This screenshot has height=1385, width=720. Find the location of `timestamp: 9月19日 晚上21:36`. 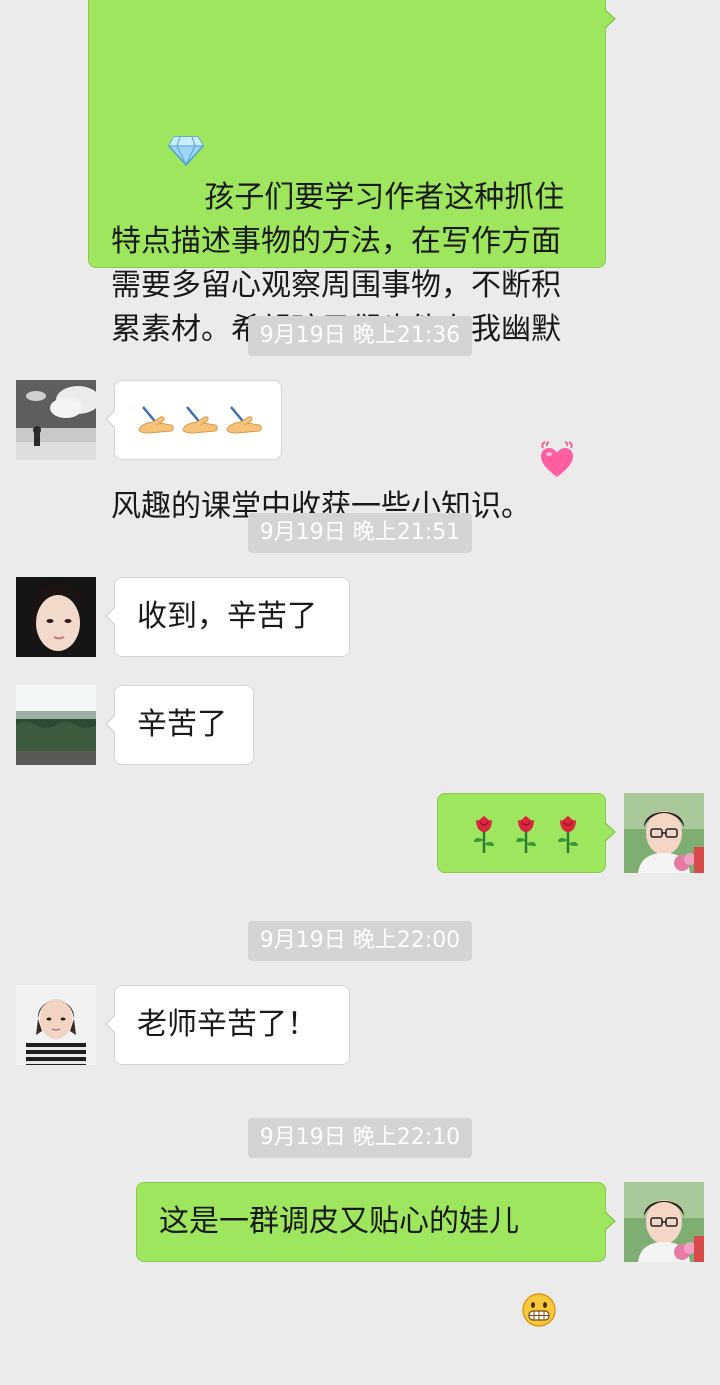

timestamp: 9月19日 晚上21:36 is located at coordinates (360, 336).